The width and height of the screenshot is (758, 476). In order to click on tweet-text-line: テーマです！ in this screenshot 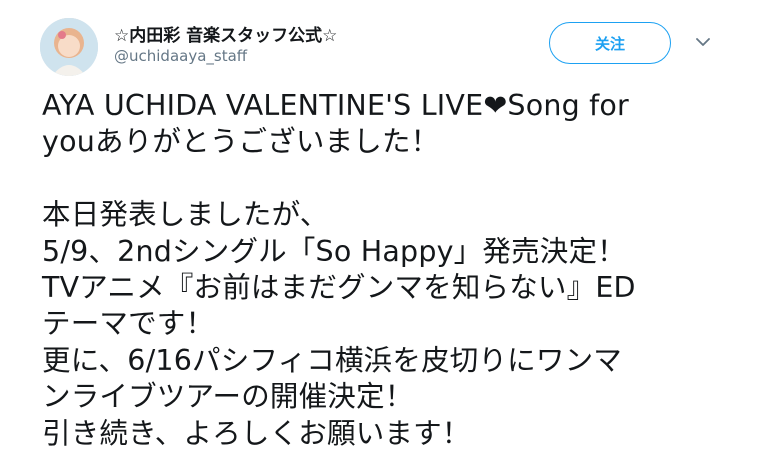, I will do `click(128, 324)`.